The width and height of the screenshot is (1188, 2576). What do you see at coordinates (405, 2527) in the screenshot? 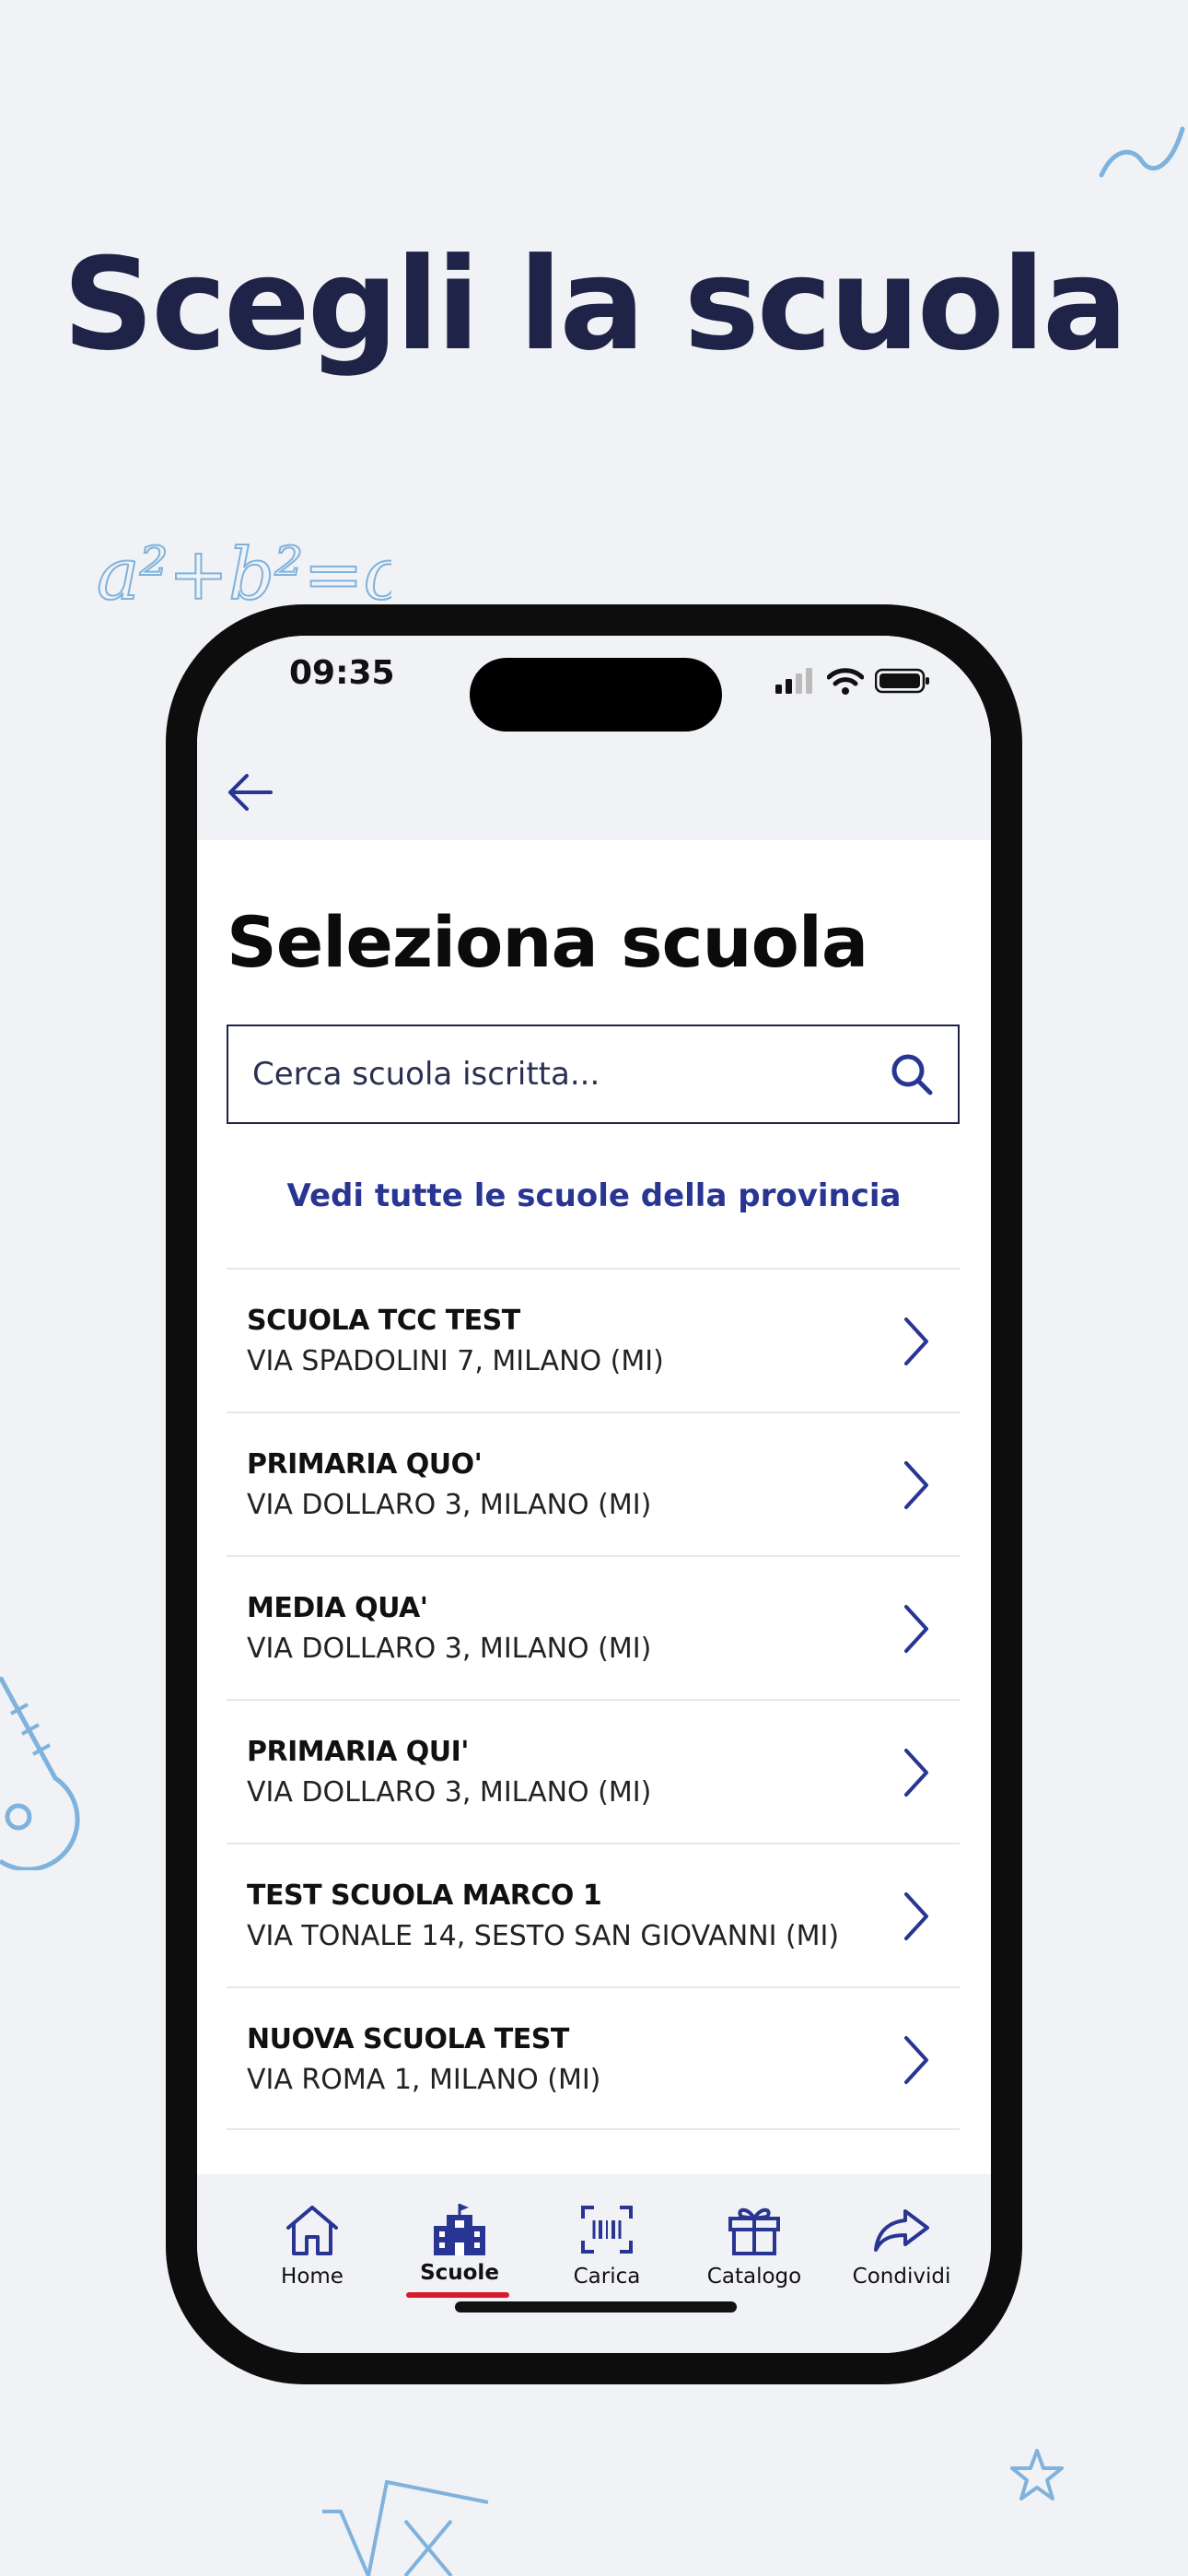
I see `square-root-doodle-icon` at bounding box center [405, 2527].